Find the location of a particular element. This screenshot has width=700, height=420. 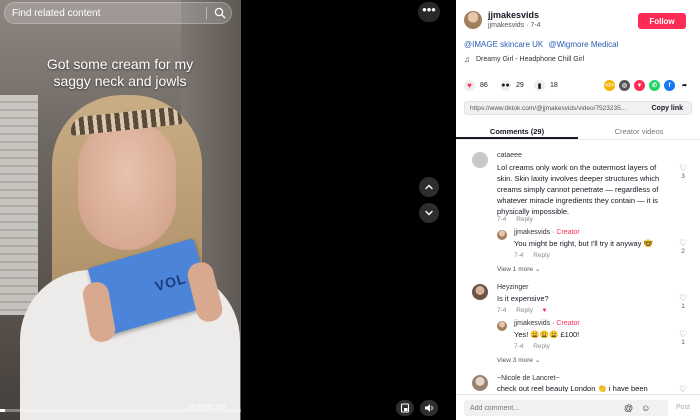

view-more-replies: View 1 more ⌄ is located at coordinates (518, 269).